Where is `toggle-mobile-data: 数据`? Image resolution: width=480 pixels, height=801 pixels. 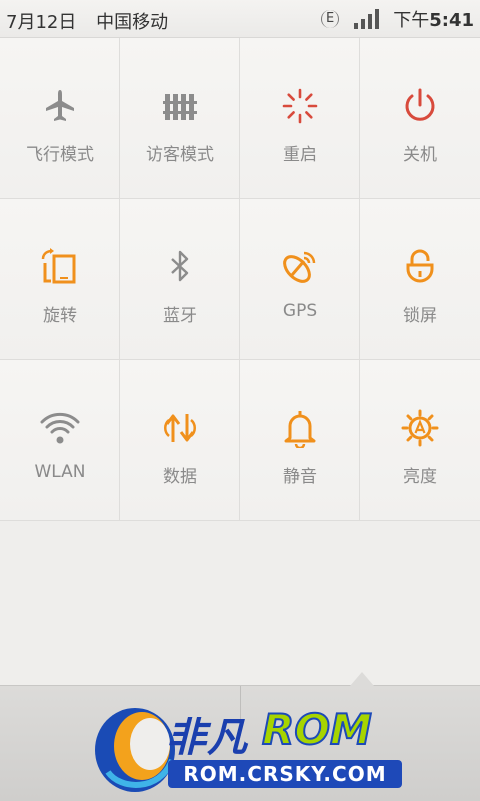
toggle-mobile-data: 数据 is located at coordinates (180, 440).